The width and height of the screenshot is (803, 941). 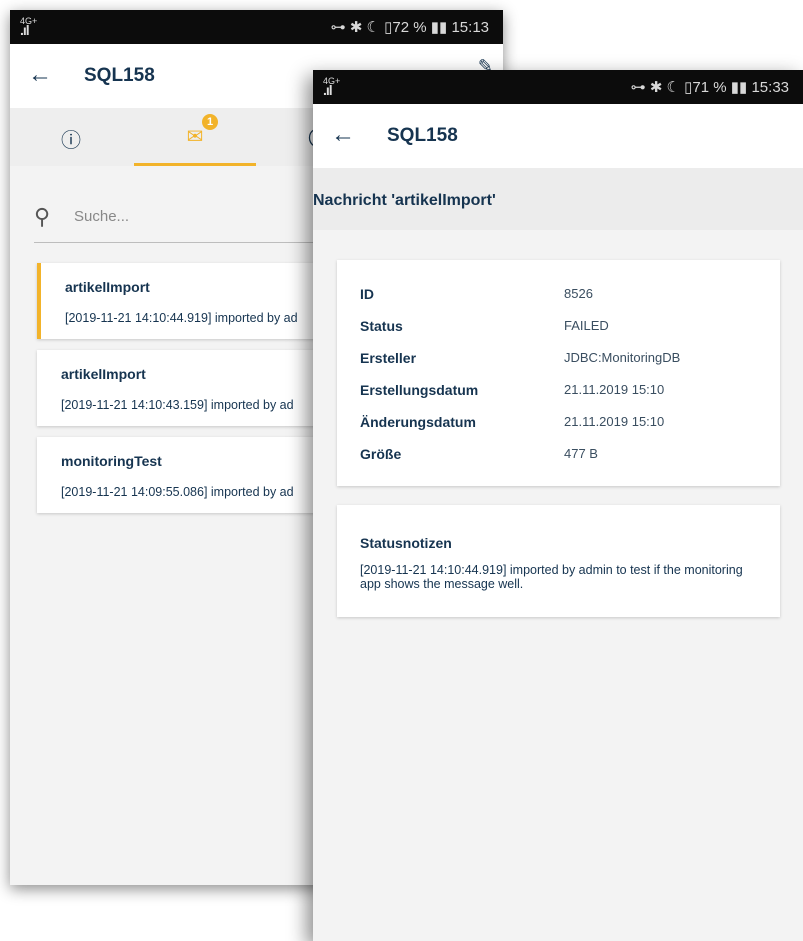 What do you see at coordinates (558, 199) in the screenshot?
I see `section-header: Nachricht 'artikelImport'` at bounding box center [558, 199].